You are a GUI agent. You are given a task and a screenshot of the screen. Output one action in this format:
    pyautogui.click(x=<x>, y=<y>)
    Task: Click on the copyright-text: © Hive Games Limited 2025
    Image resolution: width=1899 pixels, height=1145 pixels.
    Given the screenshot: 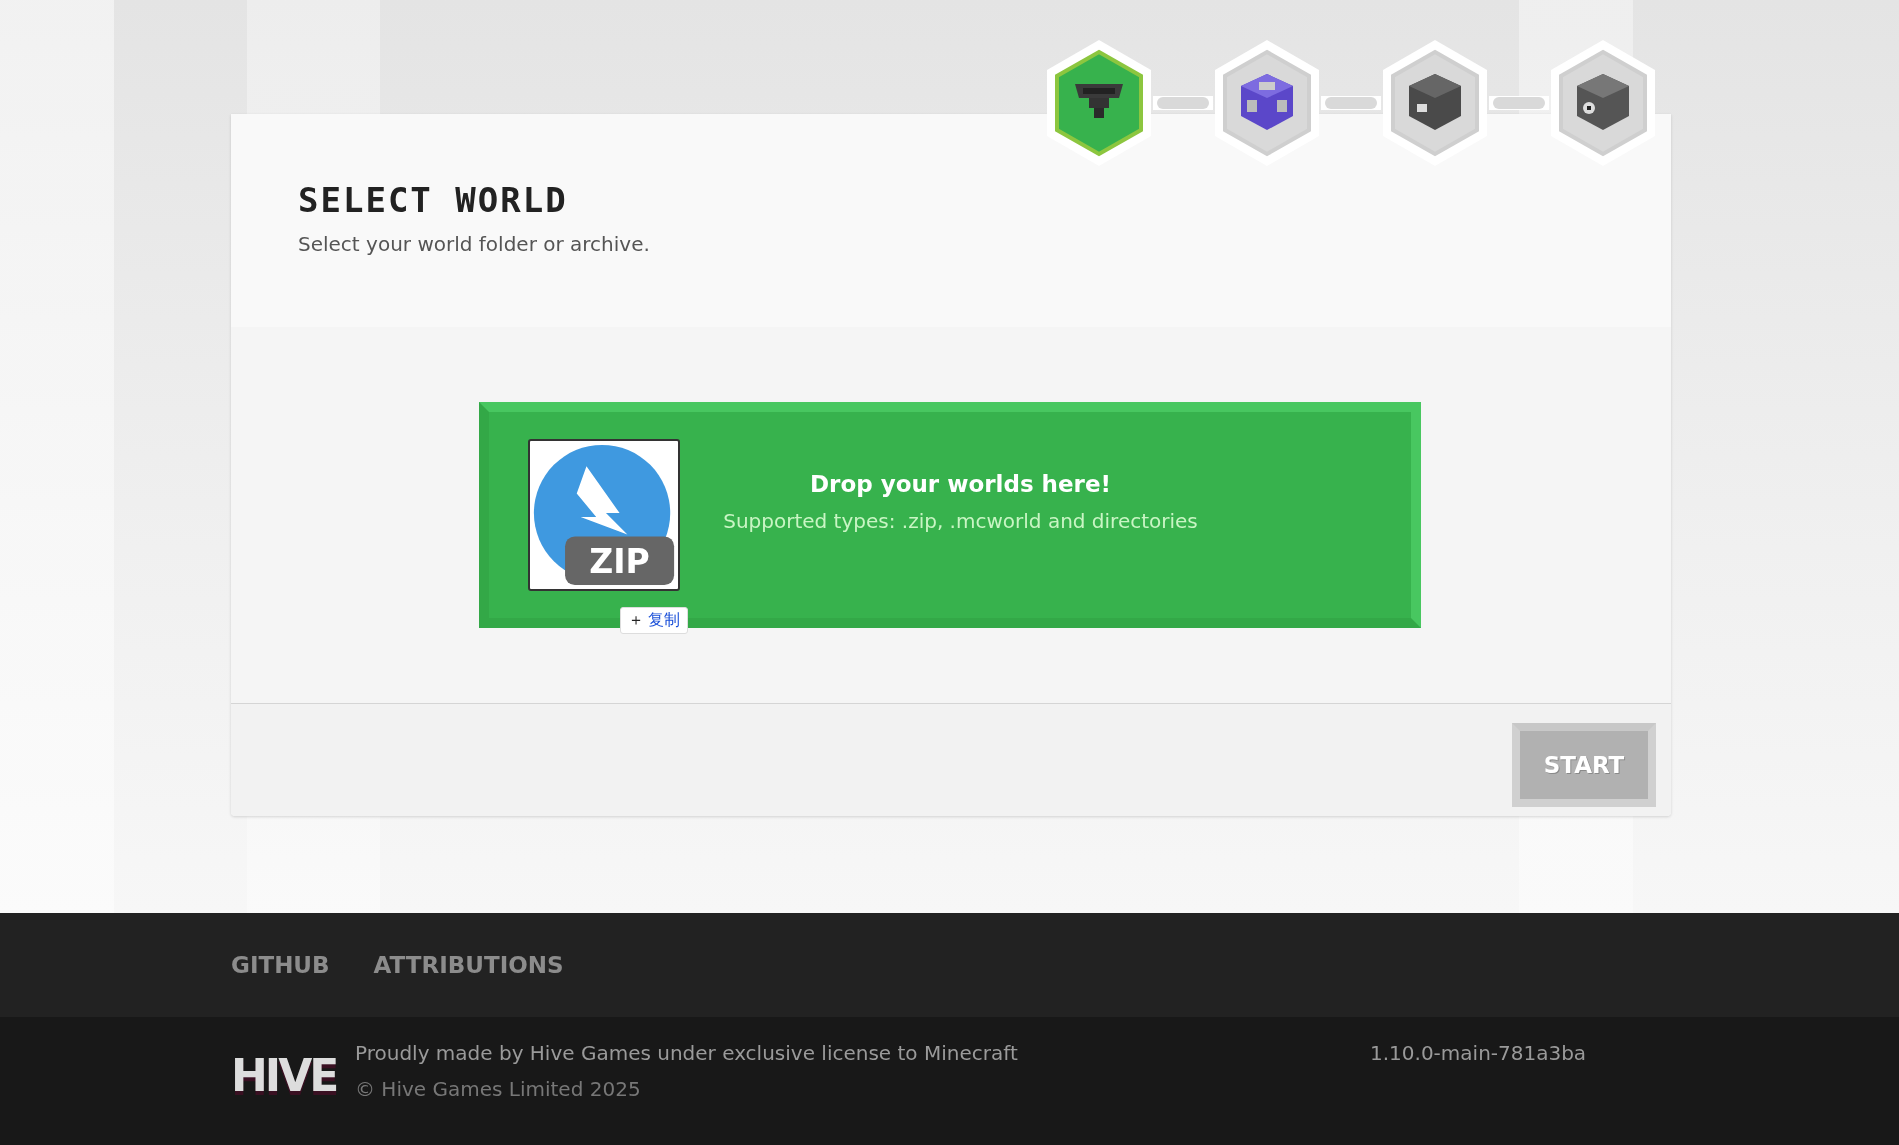 What is the action you would take?
    pyautogui.click(x=498, y=1089)
    